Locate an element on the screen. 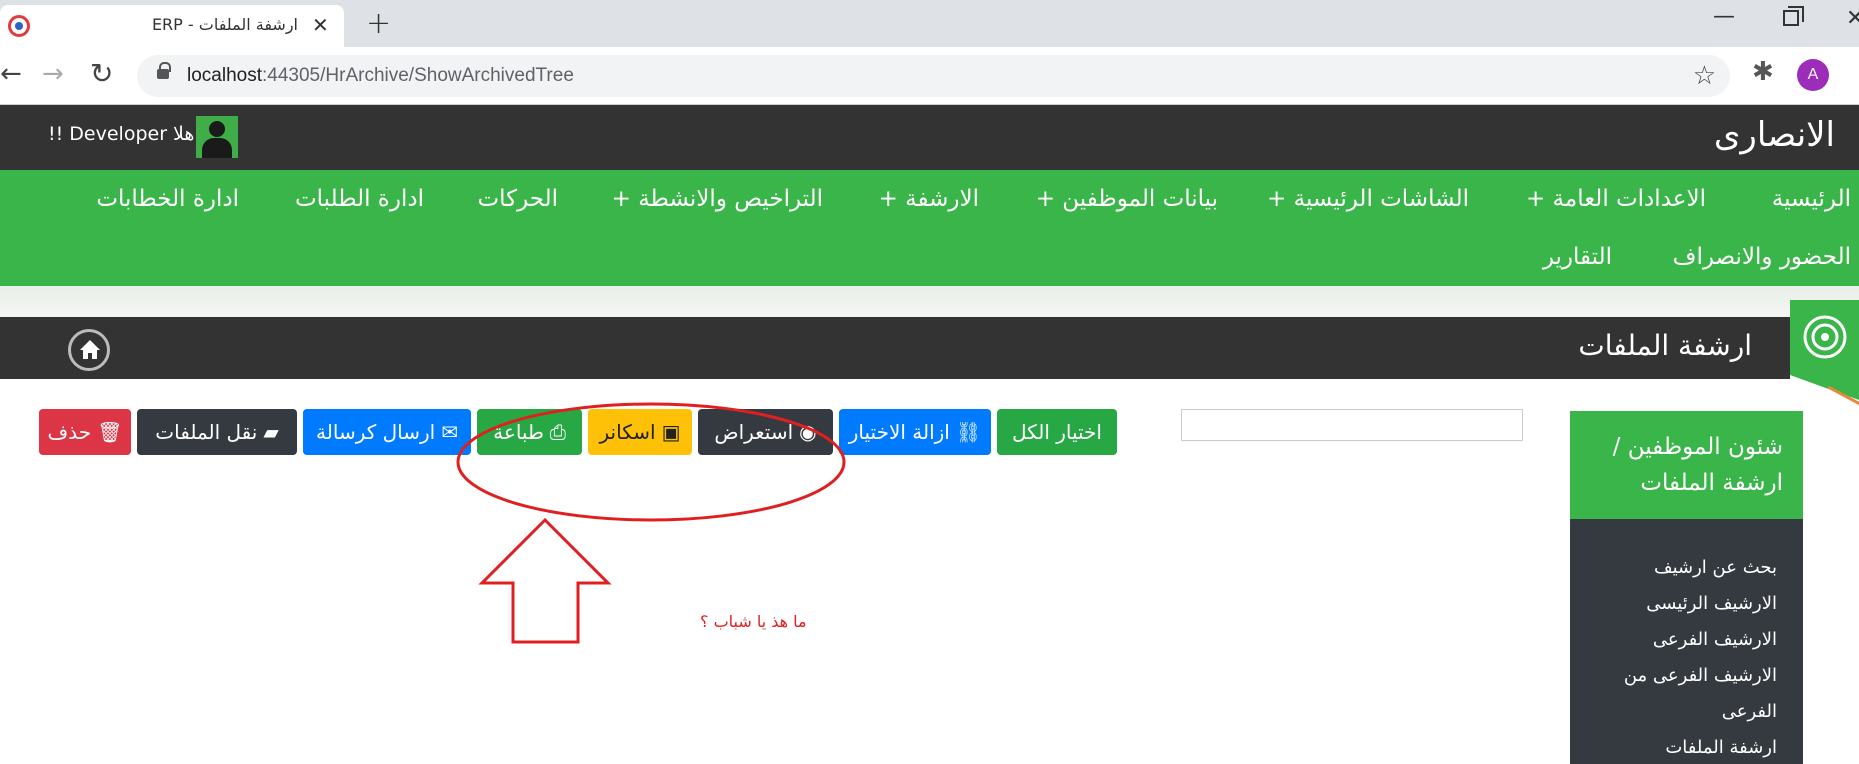 Image resolution: width=1859 pixels, height=764 pixels. url-host: localhost is located at coordinates (224, 75).